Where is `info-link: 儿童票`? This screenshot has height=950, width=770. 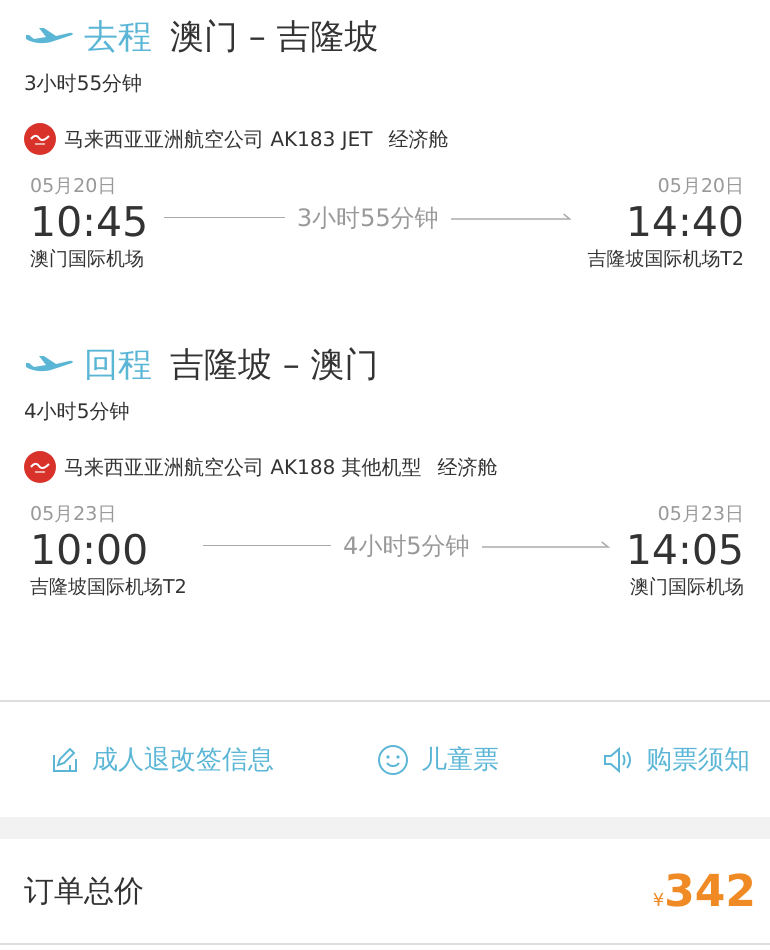 info-link: 儿童票 is located at coordinates (438, 759).